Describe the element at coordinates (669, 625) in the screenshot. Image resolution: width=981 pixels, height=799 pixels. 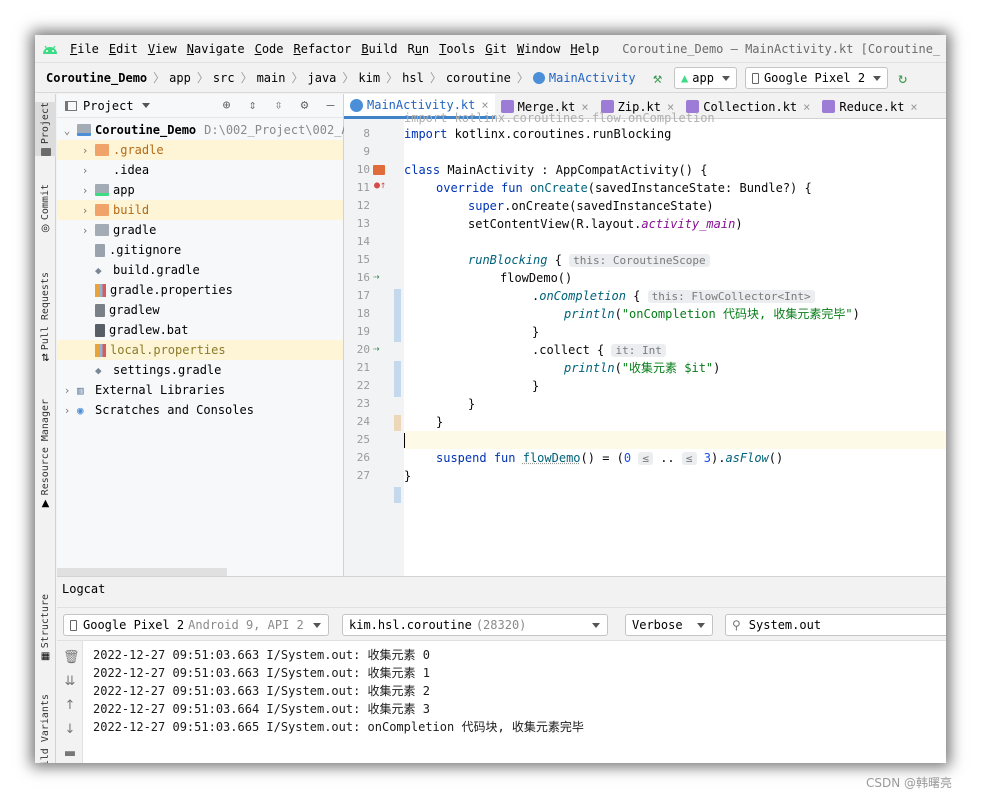
I see `logcat-level-select: Verbose` at that location.